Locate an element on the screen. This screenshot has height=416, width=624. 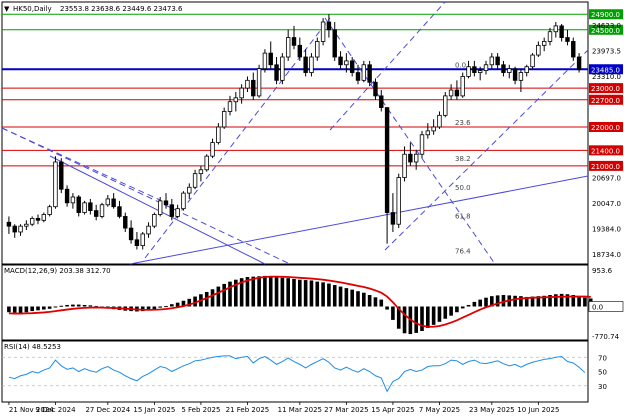
chart-menu-icon: ▼ is located at coordinates (7, 9).